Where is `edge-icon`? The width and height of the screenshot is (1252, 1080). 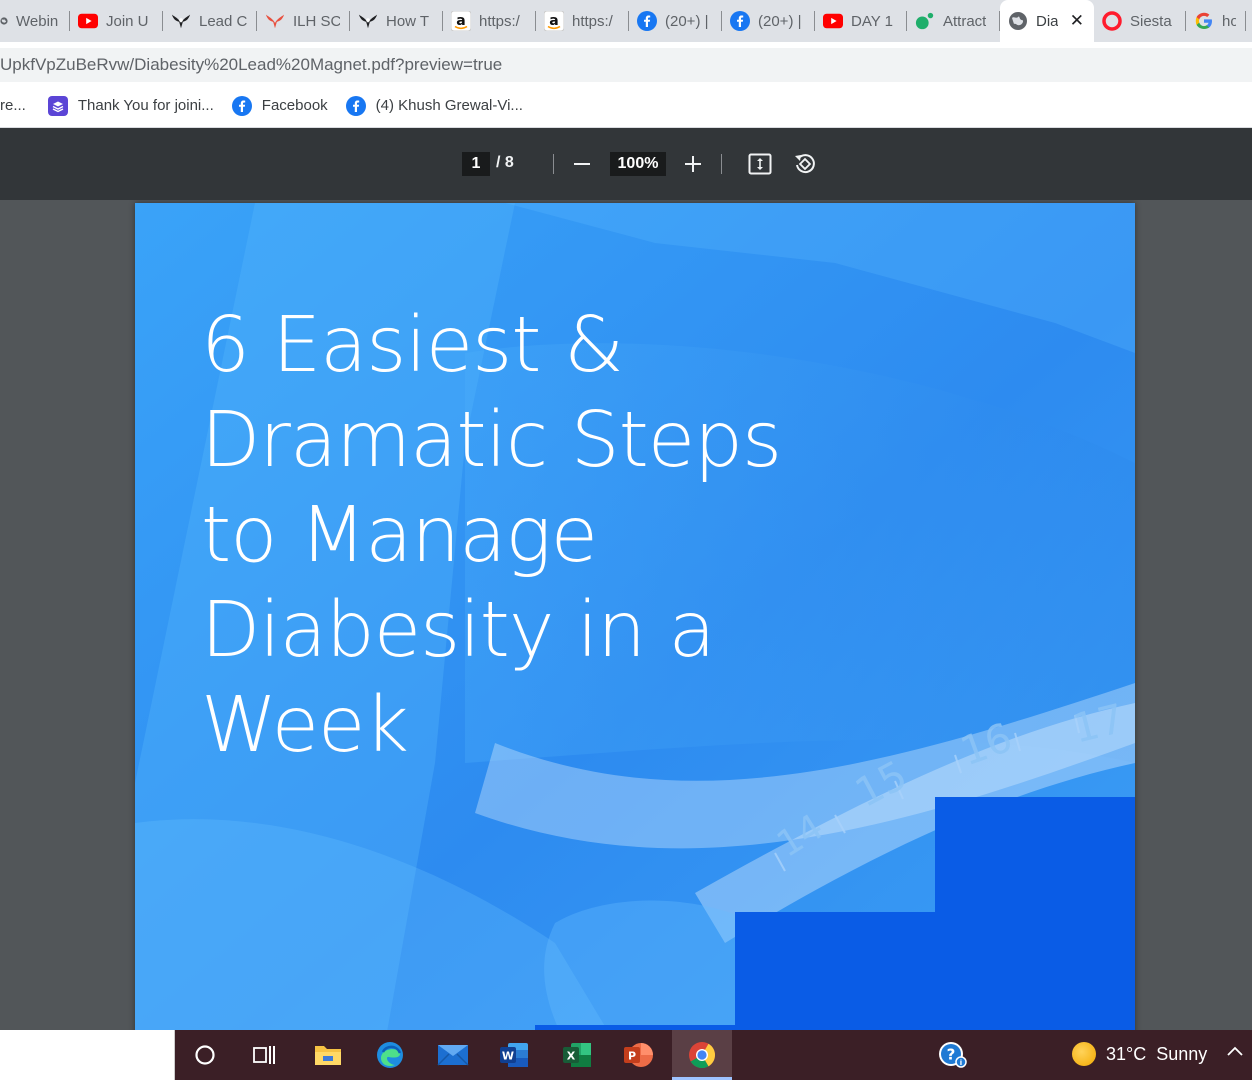
edge-icon is located at coordinates (390, 1055).